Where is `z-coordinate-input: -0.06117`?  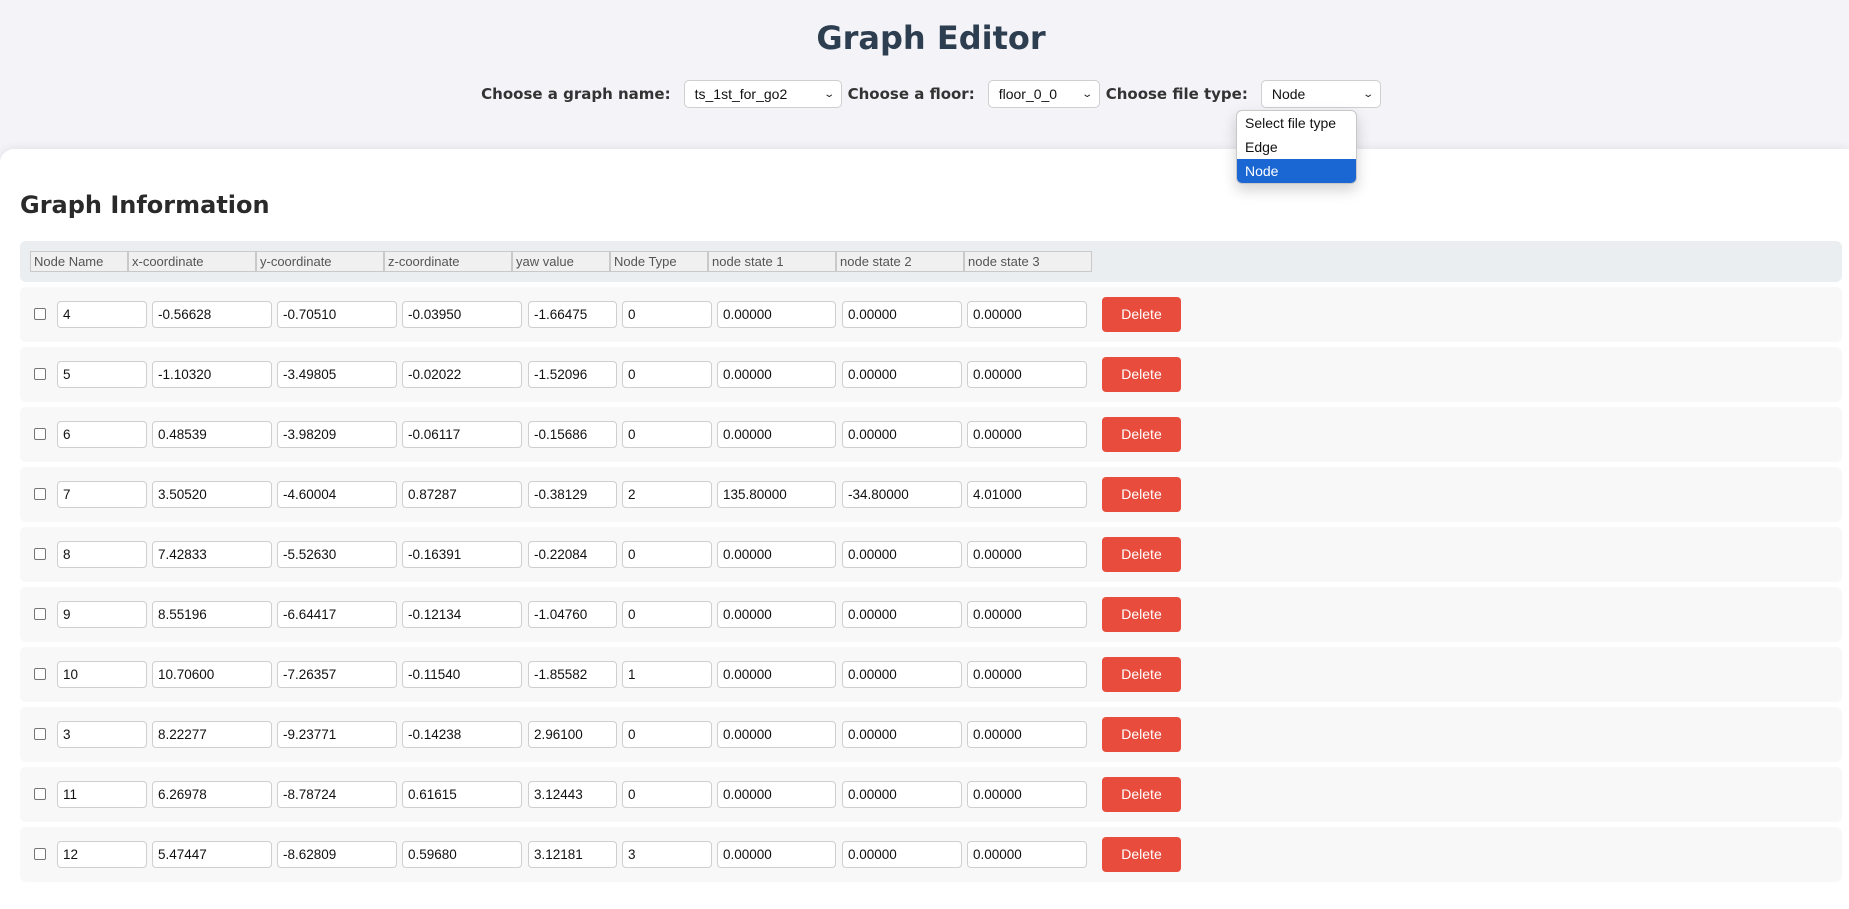
z-coordinate-input: -0.06117 is located at coordinates (462, 434).